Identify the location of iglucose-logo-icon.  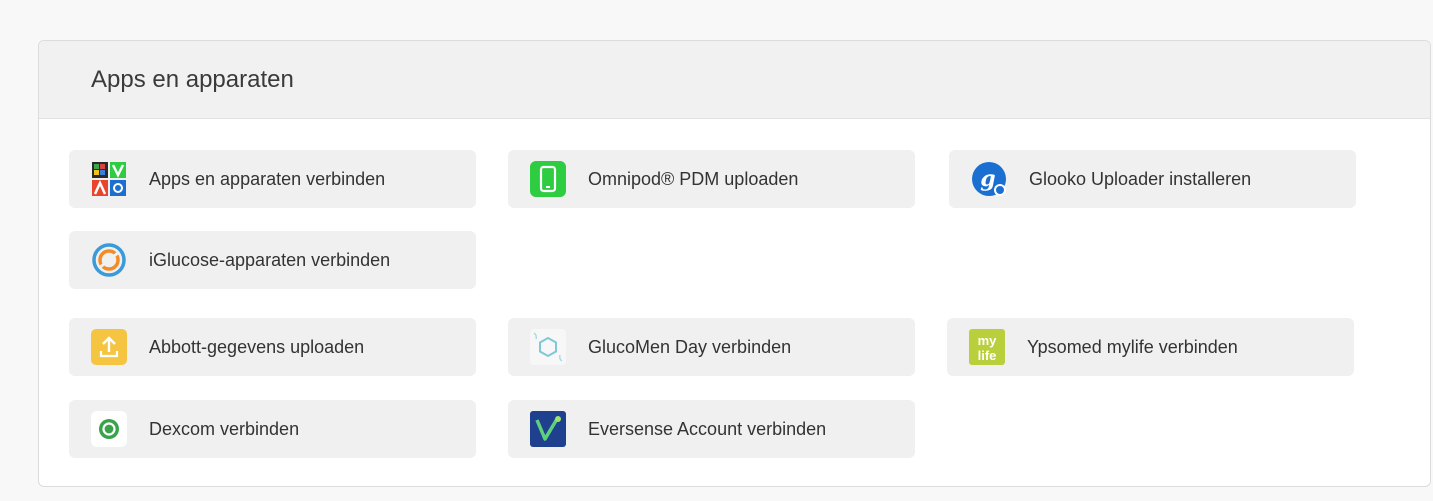
(109, 260).